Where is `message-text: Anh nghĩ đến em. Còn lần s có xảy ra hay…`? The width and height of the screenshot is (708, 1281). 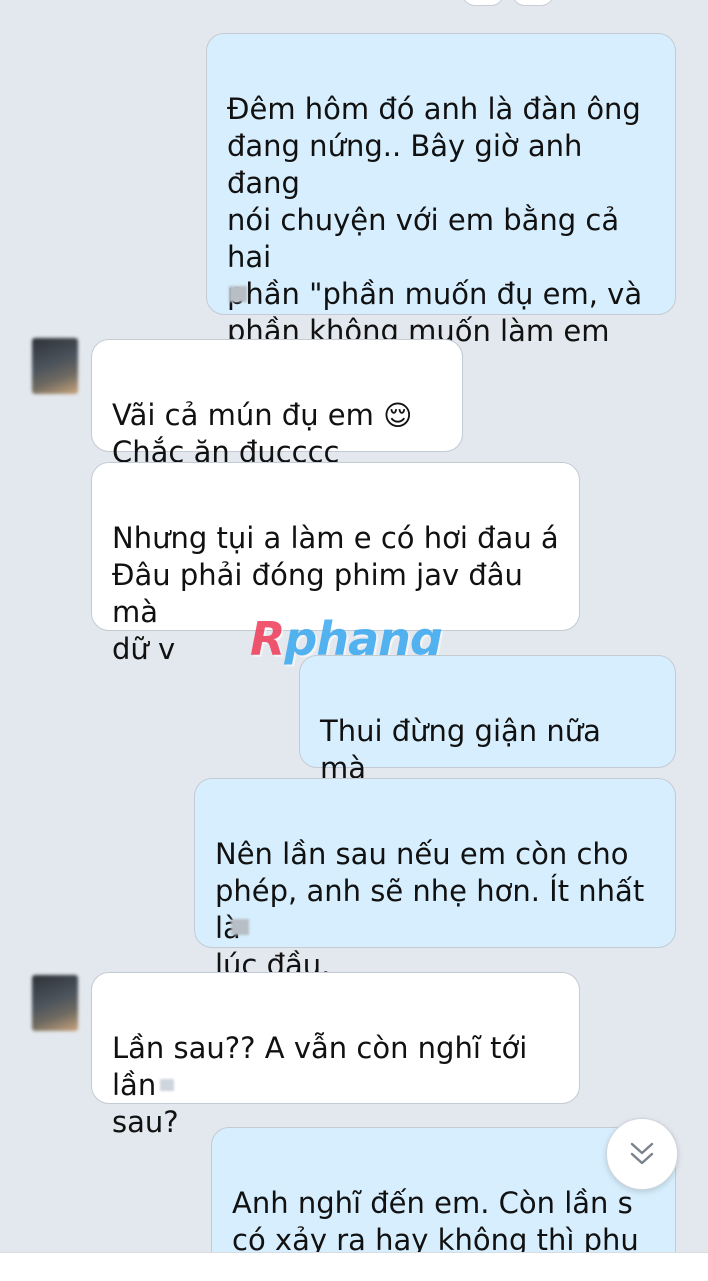
message-text: Anh nghĩ đến em. Còn lần s có xảy ra hay… is located at coordinates (435, 1219).